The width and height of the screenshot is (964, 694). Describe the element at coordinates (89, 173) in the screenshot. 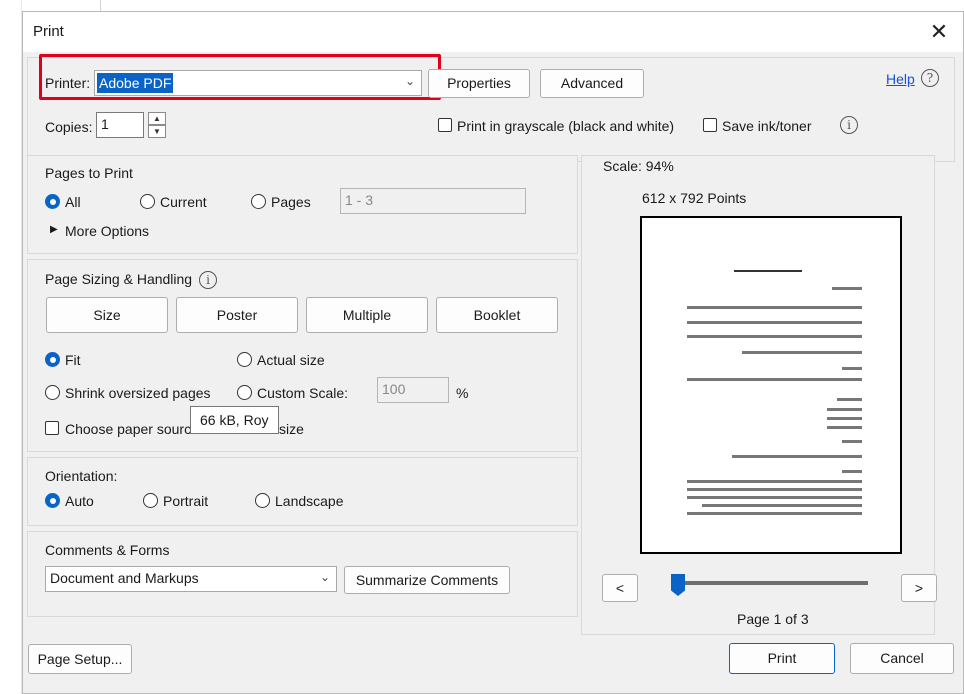

I see `pages-to-print-heading: Pages to Print` at that location.